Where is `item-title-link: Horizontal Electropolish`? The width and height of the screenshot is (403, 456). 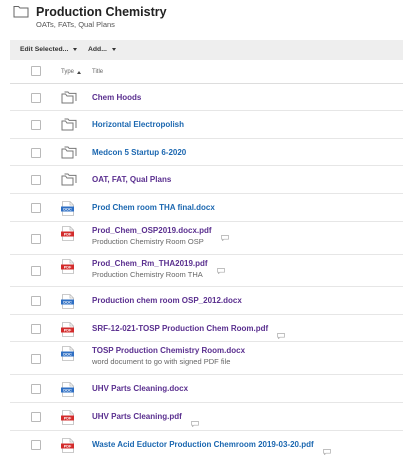 item-title-link: Horizontal Electropolish is located at coordinates (138, 124).